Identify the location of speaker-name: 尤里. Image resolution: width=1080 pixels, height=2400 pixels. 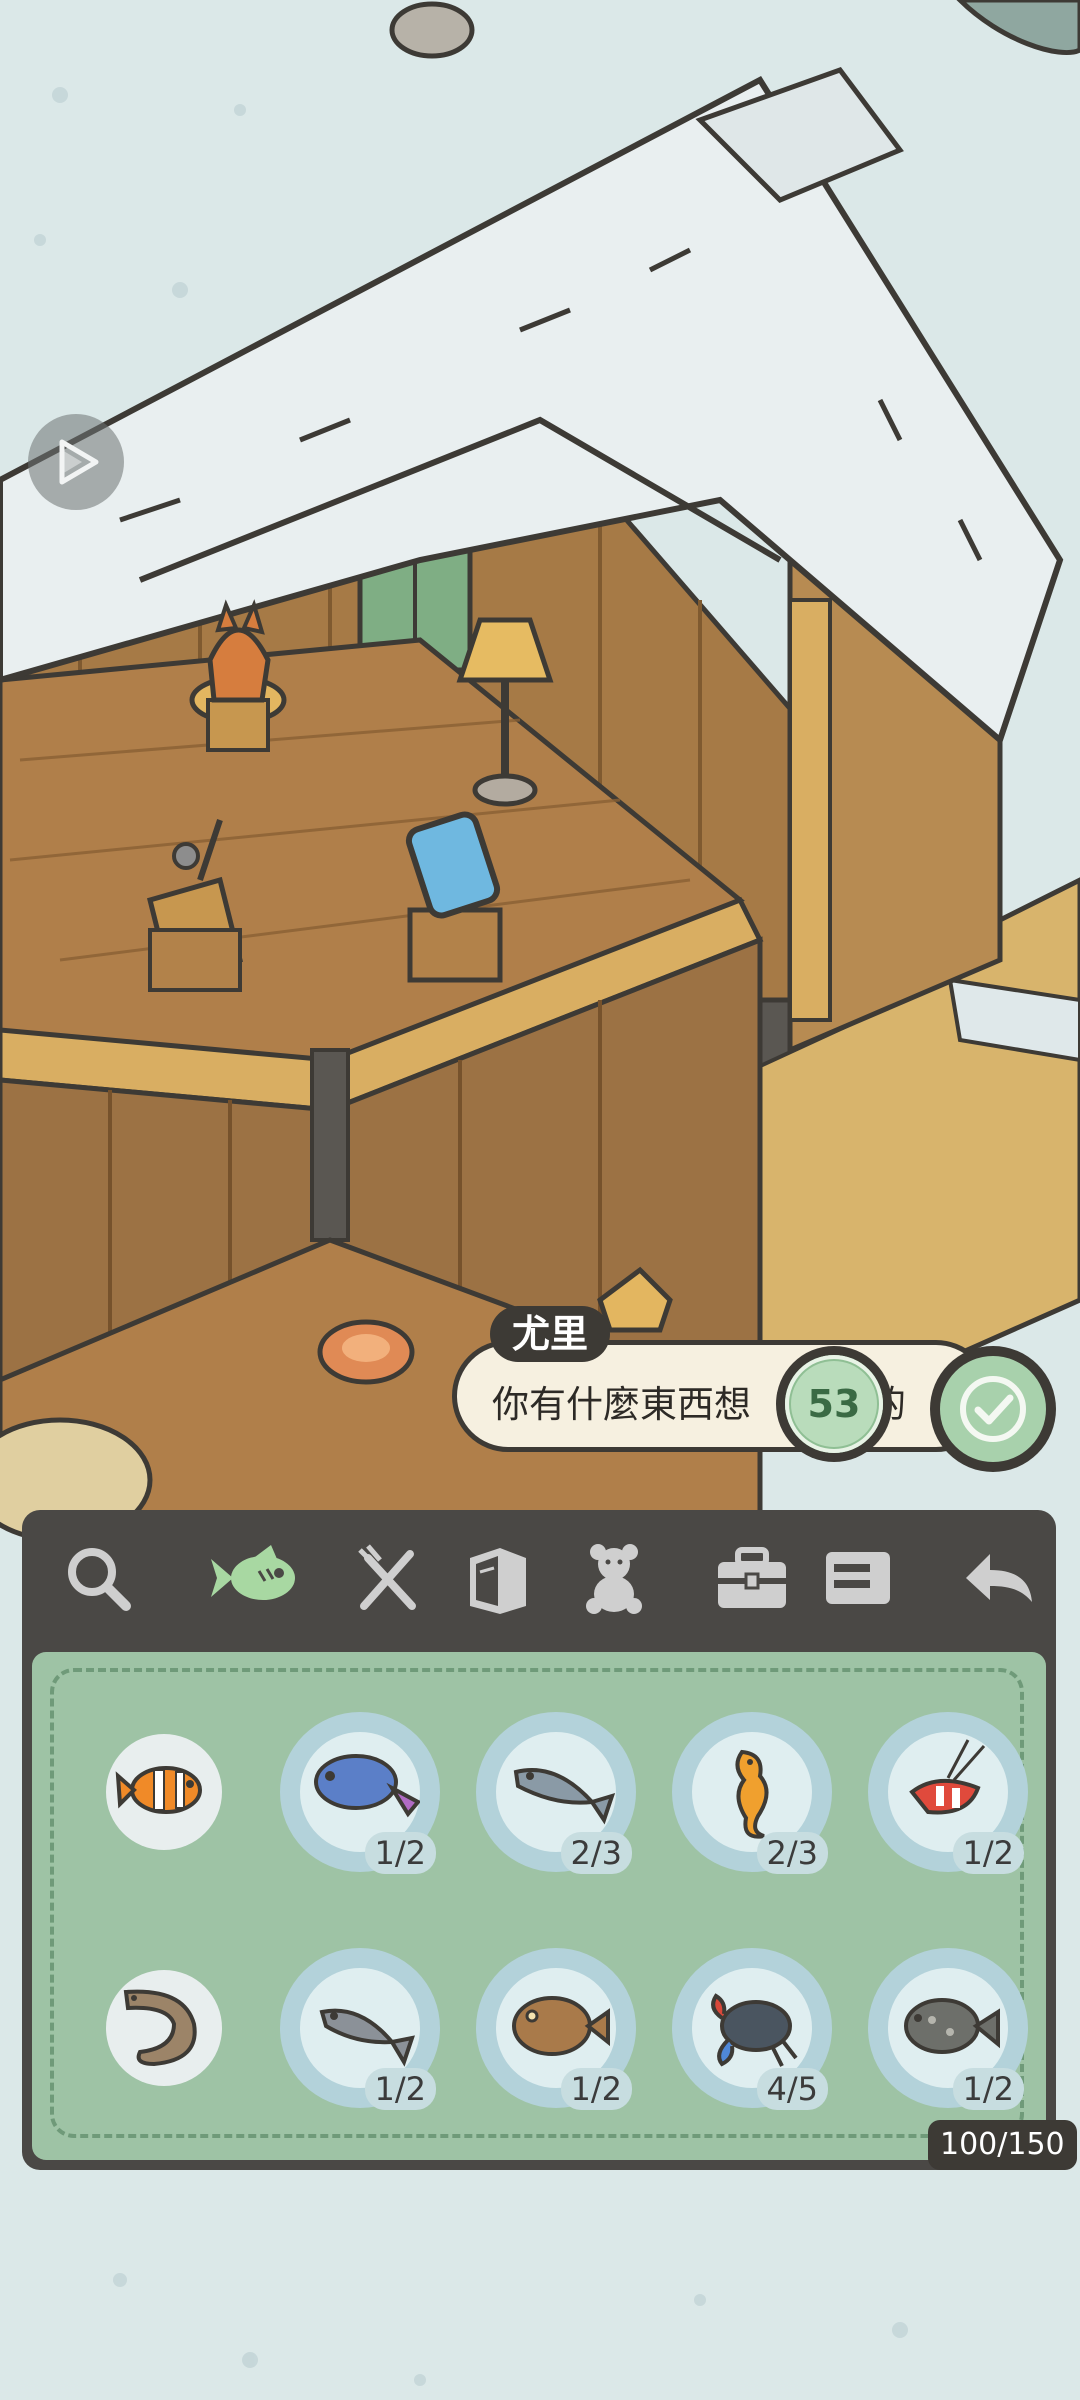
(550, 1334).